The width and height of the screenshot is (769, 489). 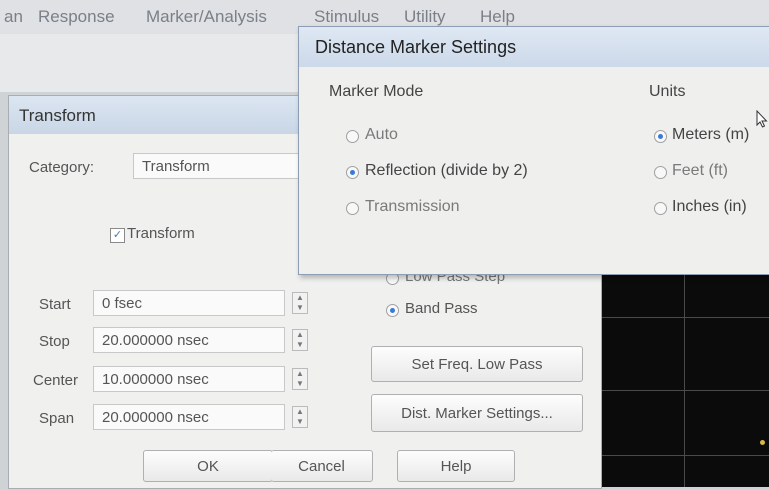 What do you see at coordinates (300, 303) in the screenshot?
I see `start-spinner: ▲ ▼` at bounding box center [300, 303].